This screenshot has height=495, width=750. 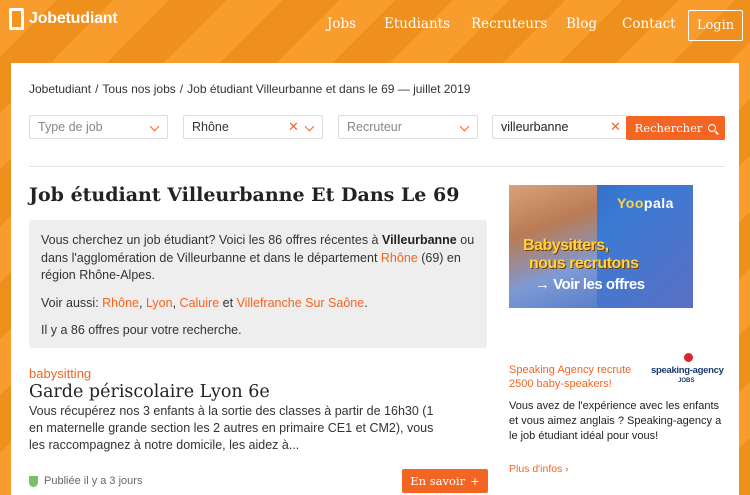 I want to click on sa-logo-sub: JOBS, so click(x=686, y=381).